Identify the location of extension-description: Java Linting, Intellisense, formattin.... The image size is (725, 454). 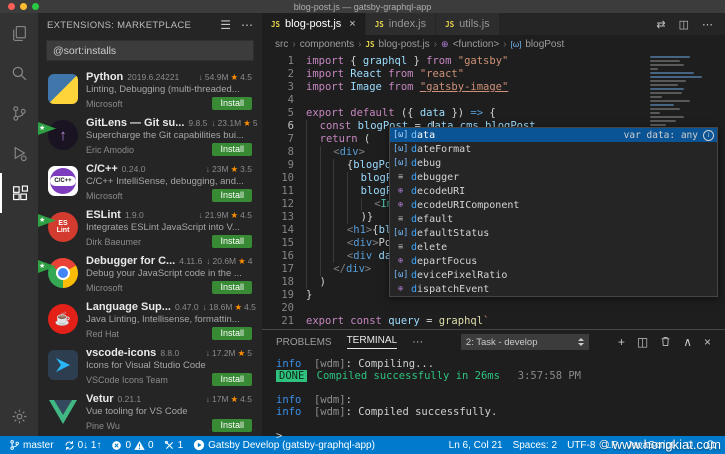
(163, 319).